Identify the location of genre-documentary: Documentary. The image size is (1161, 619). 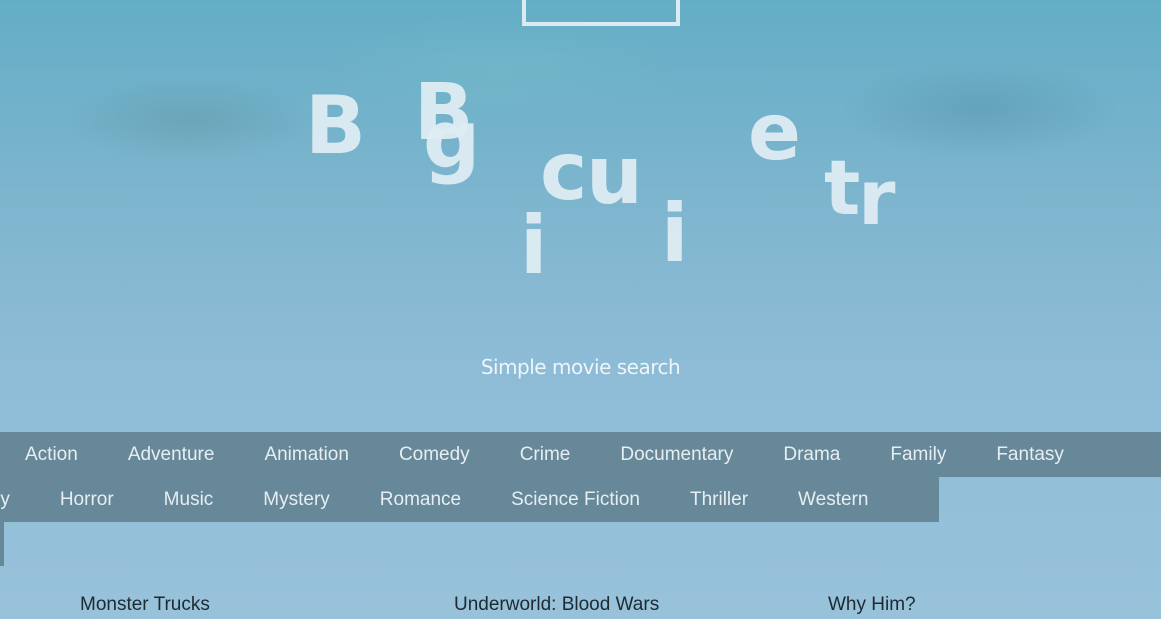
(676, 455).